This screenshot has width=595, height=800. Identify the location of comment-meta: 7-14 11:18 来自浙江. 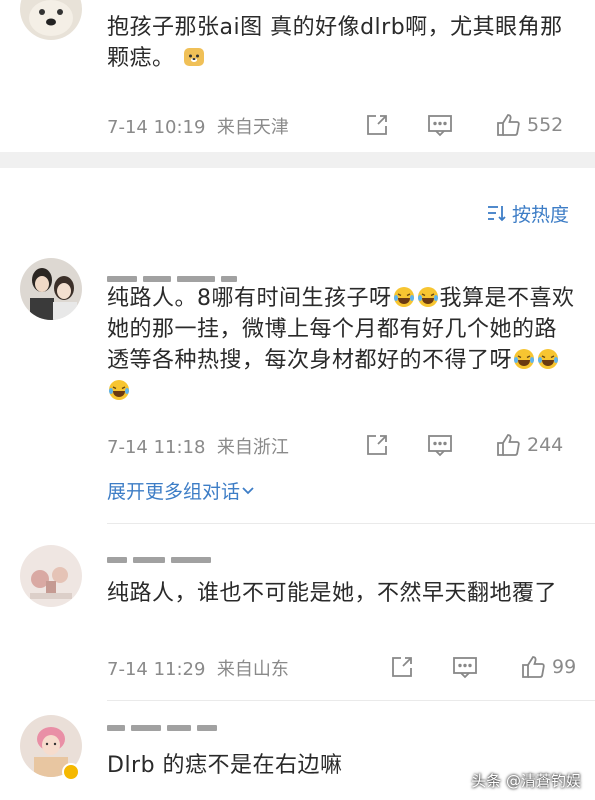
(198, 446).